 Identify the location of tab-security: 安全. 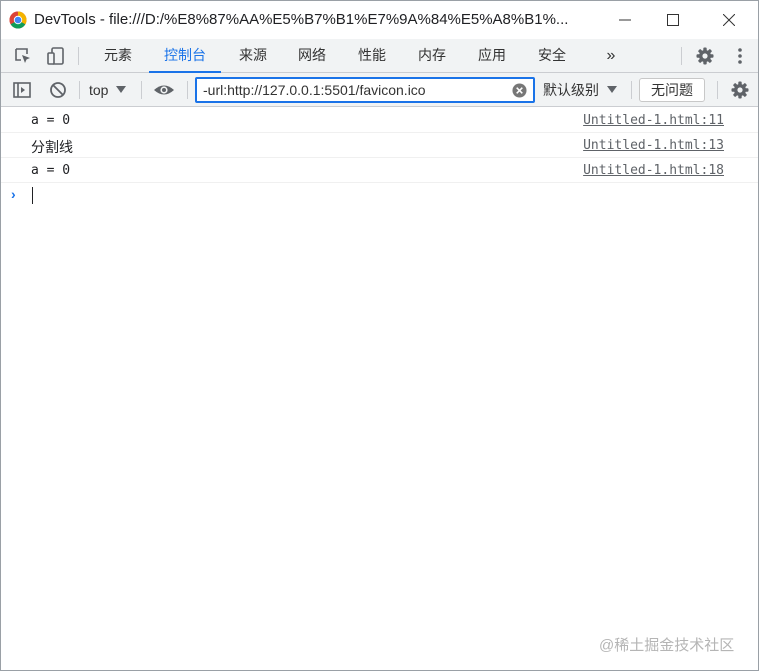
(552, 55).